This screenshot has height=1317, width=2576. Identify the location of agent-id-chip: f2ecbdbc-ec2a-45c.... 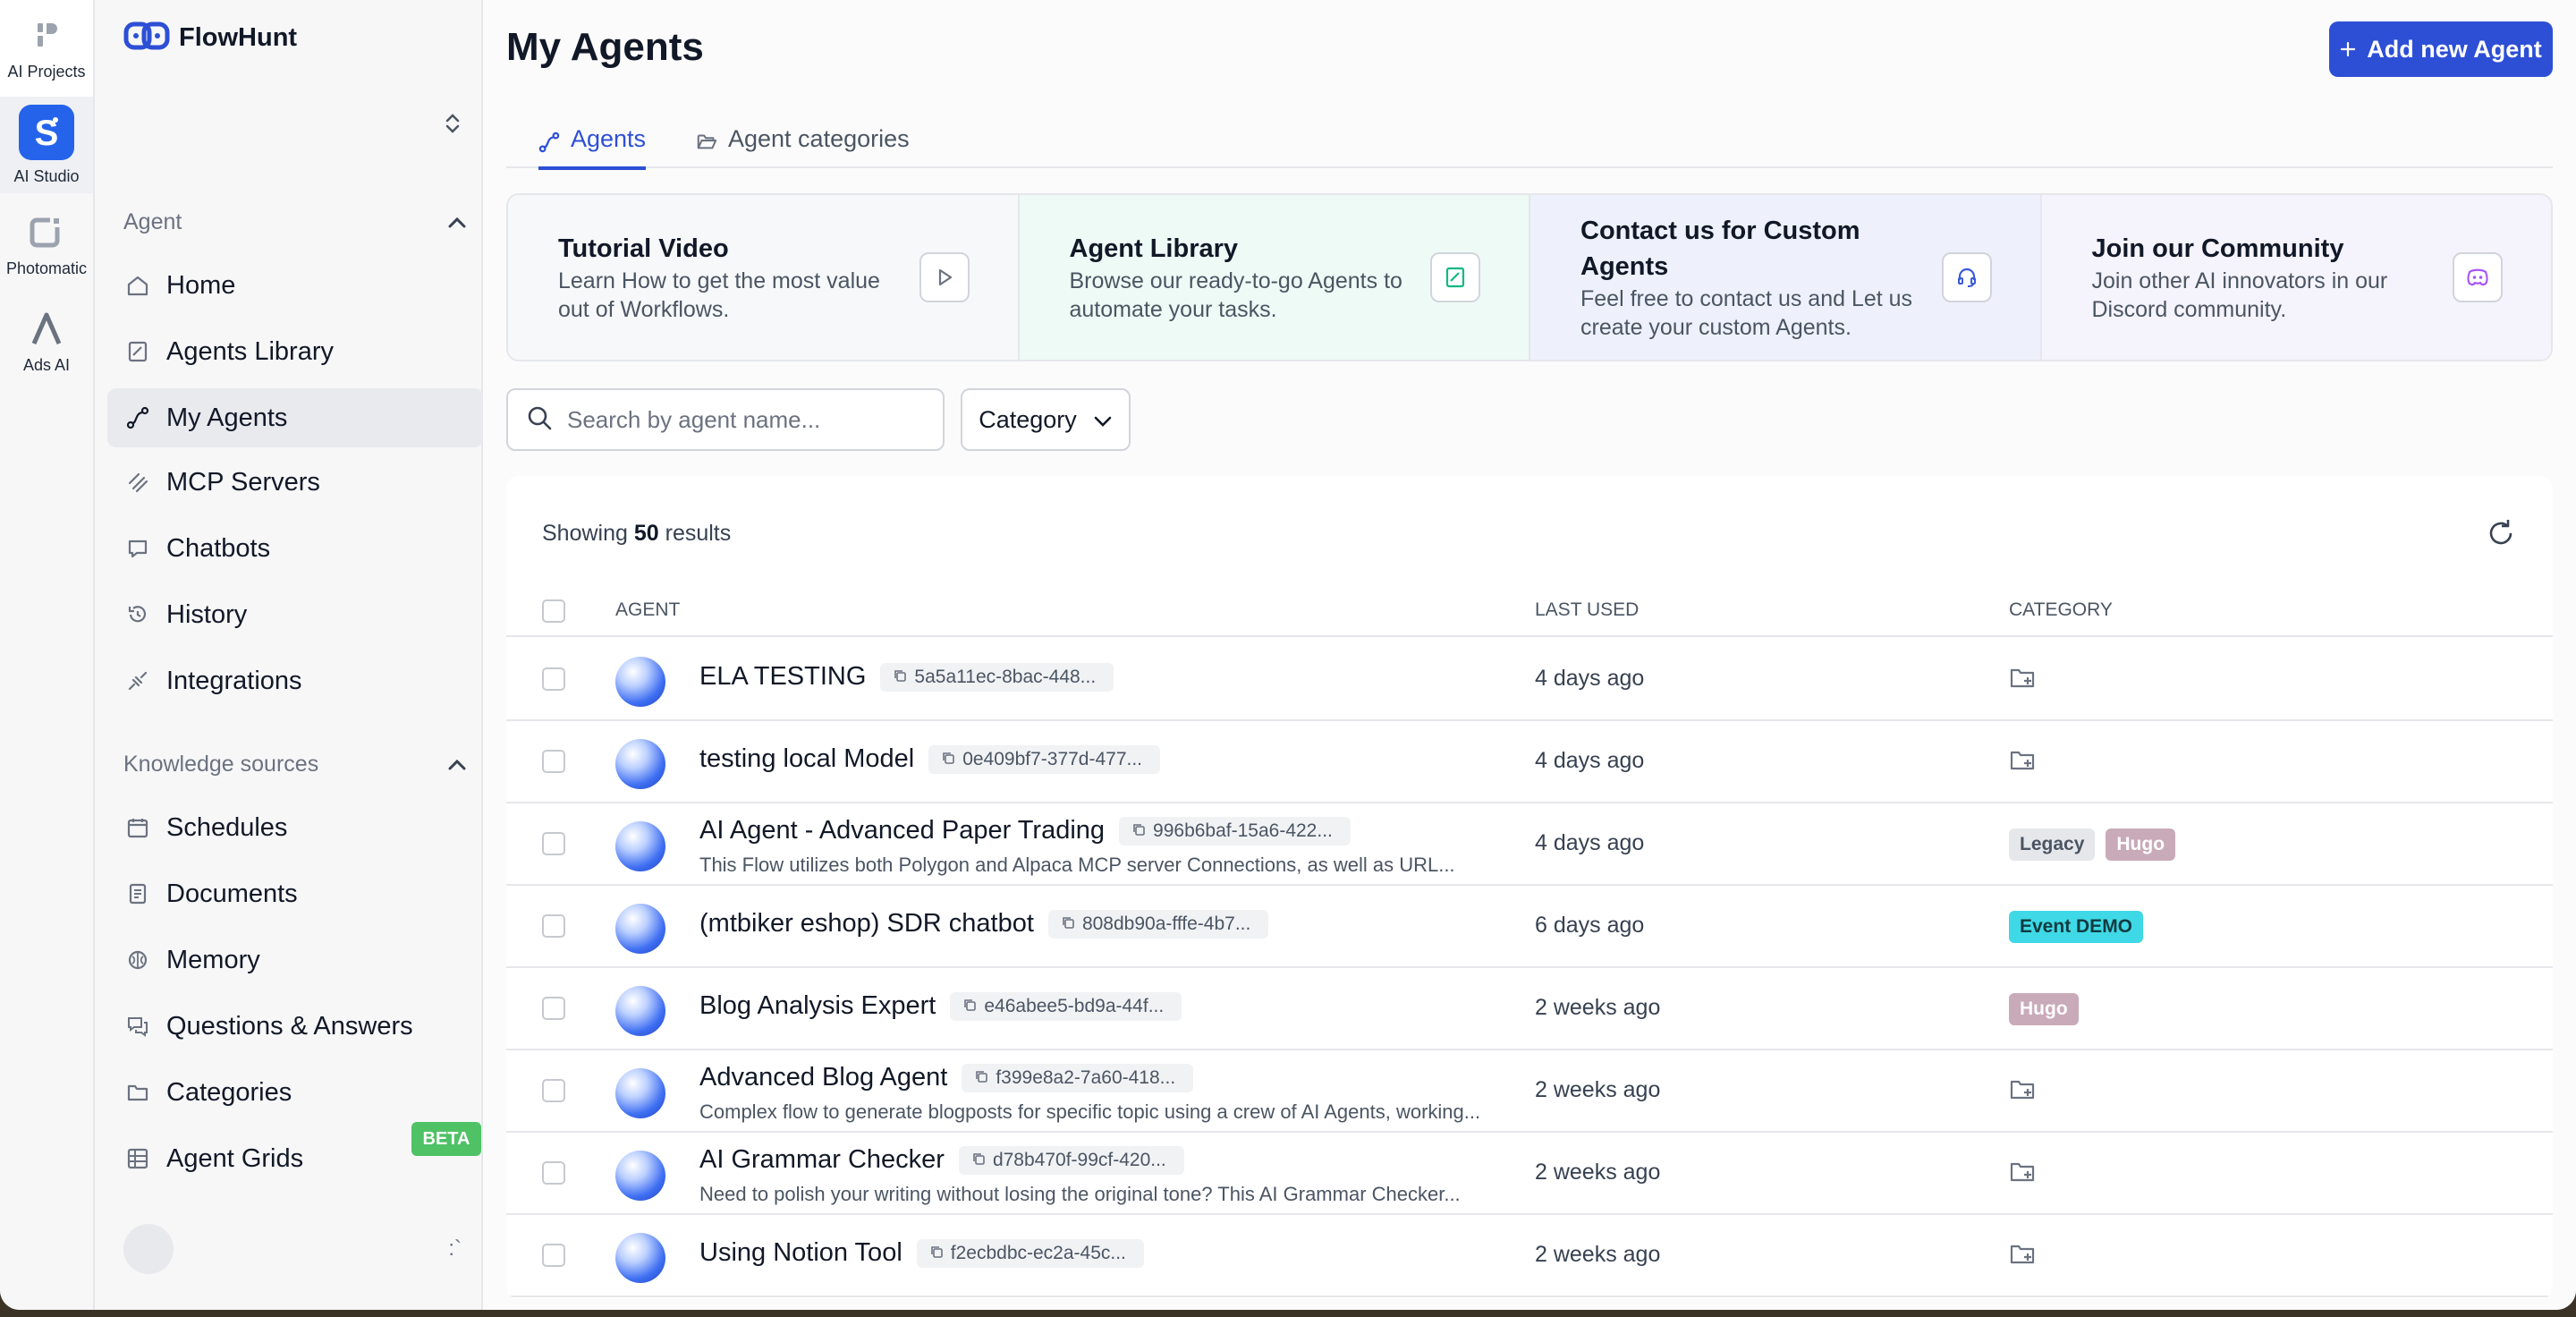
(1030, 1254).